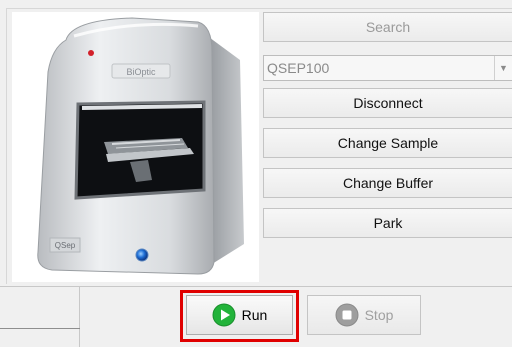  What do you see at coordinates (224, 315) in the screenshot?
I see `play-circle-icon` at bounding box center [224, 315].